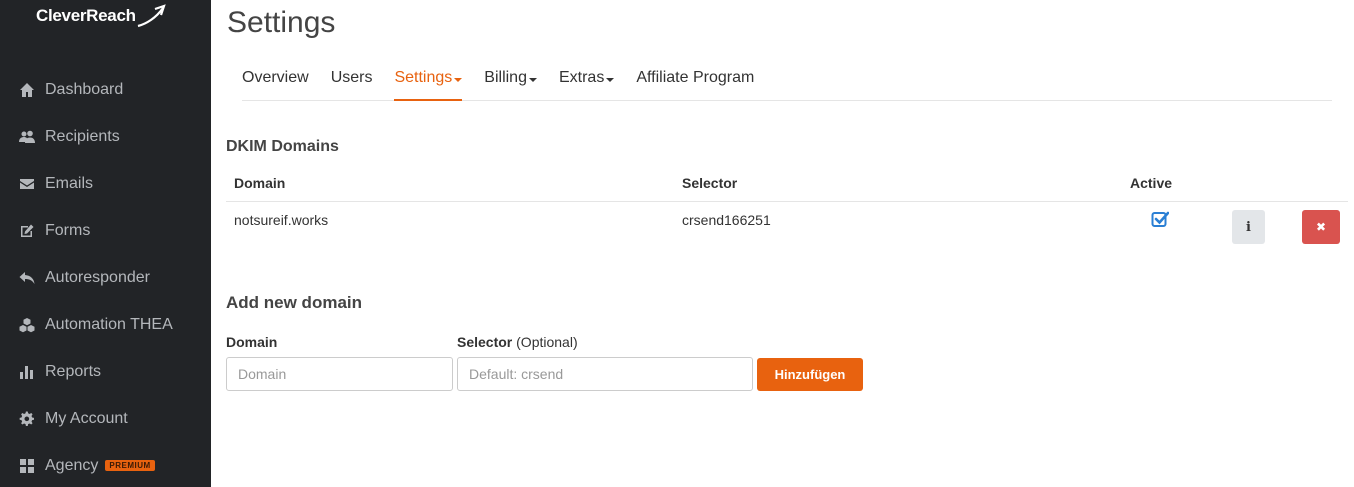 This screenshot has width=1354, height=487. I want to click on add-domain-button: Hinzufügen, so click(810, 374).